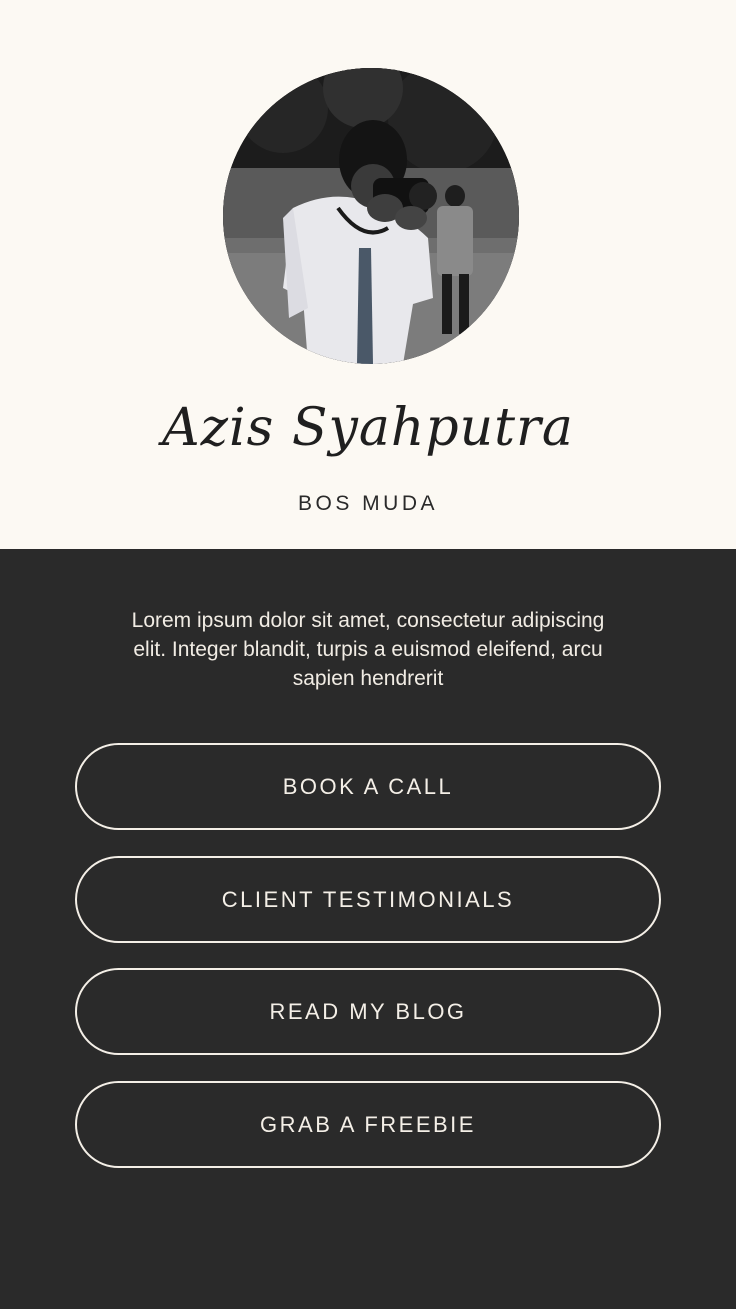 Image resolution: width=736 pixels, height=1309 pixels. I want to click on client-testimonials-button: CLIENT TESTIMONIALS, so click(368, 899).